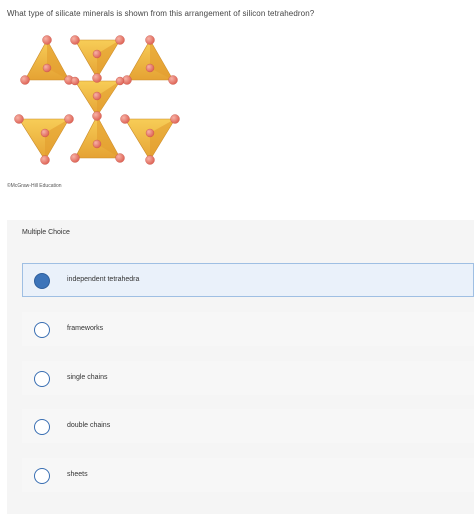 This screenshot has height=514, width=474. What do you see at coordinates (46, 232) in the screenshot?
I see `multiple-choice-header: Multiple Choice` at bounding box center [46, 232].